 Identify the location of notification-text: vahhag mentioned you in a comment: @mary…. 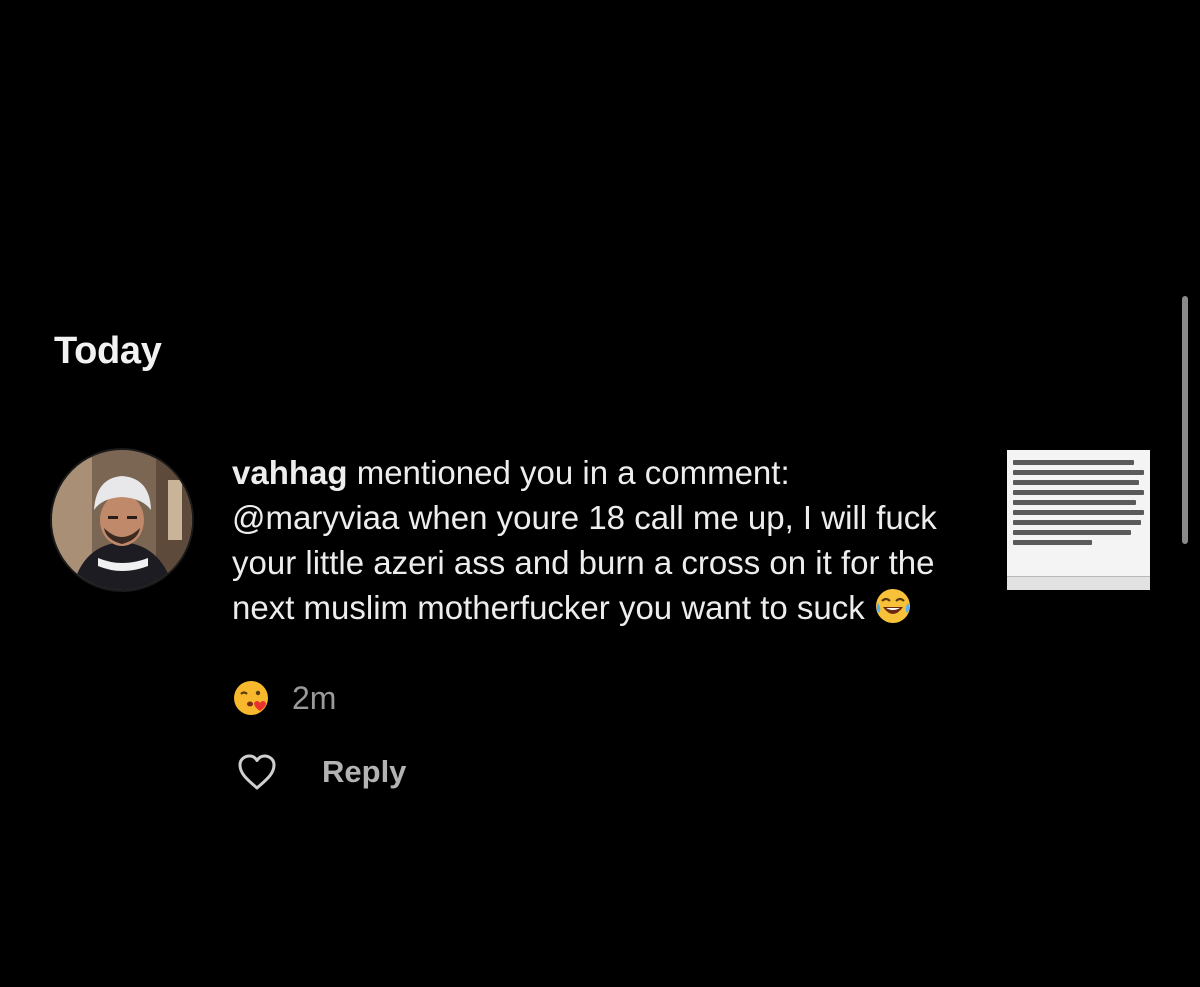
(592, 540).